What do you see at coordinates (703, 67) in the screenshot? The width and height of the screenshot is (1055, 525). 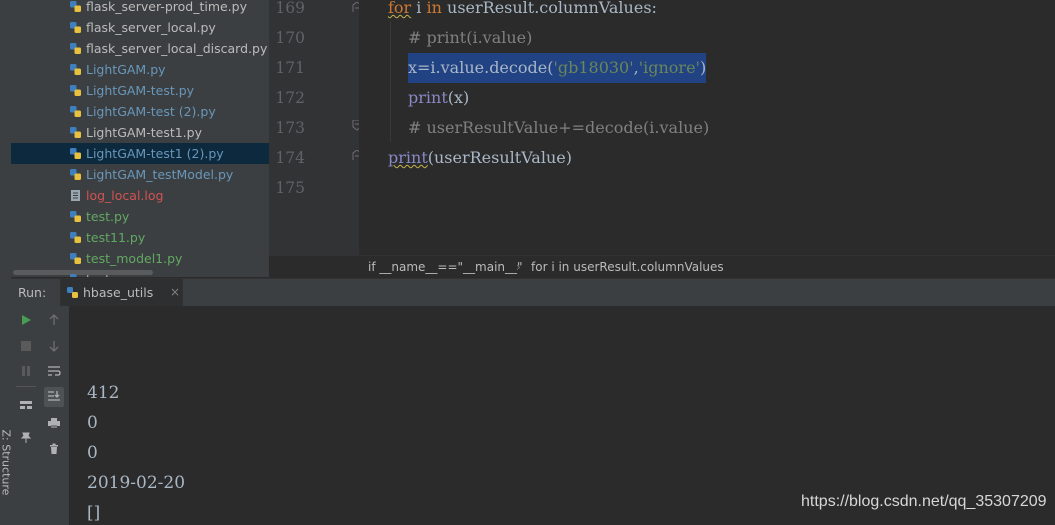 I see `code-token: )` at bounding box center [703, 67].